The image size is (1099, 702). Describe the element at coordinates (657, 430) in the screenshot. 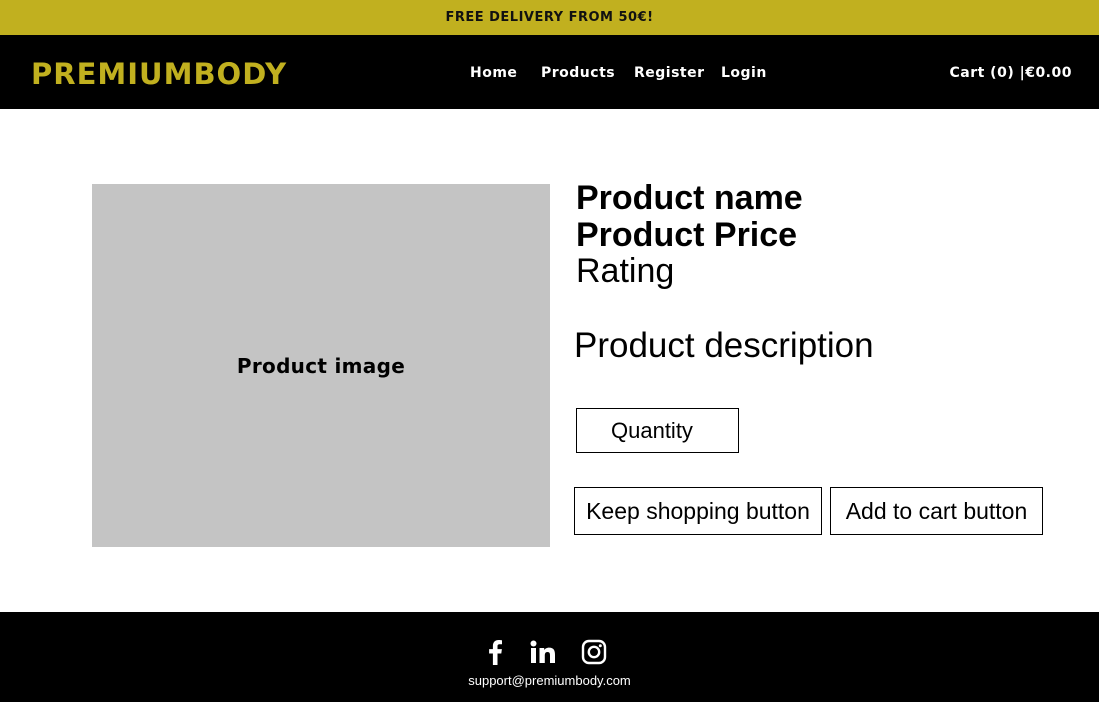

I see `quantity-input: Quantity` at that location.